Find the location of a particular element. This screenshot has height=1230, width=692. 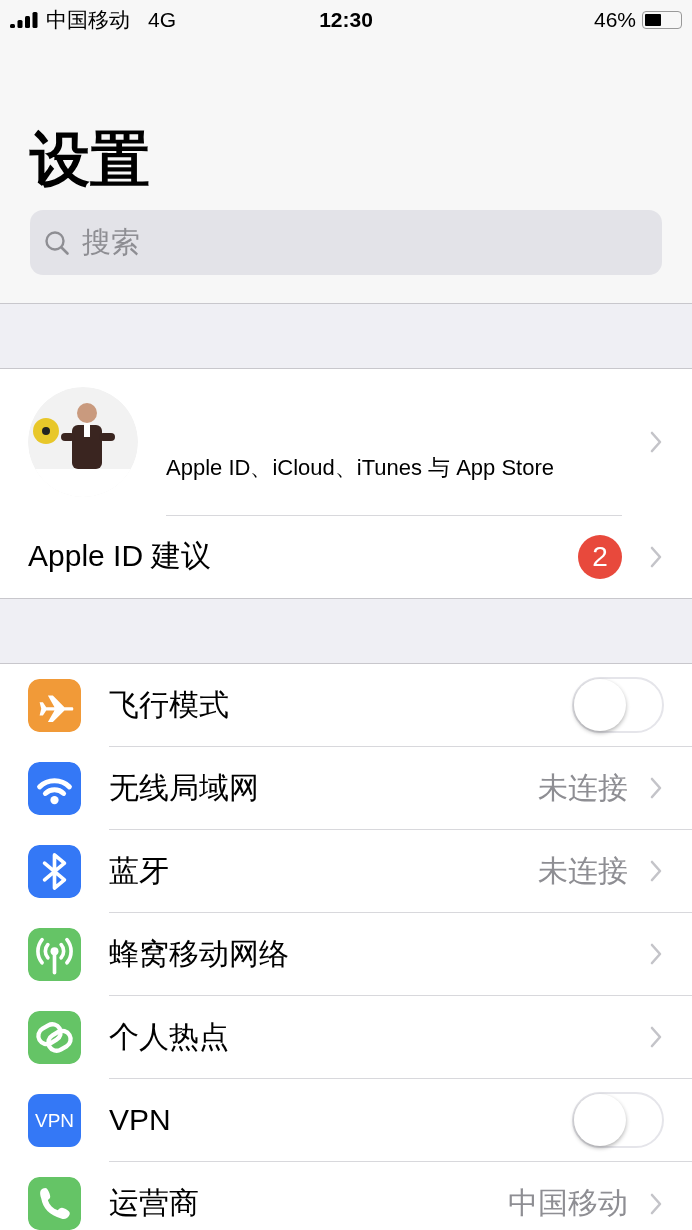

clock-time: 12:30 is located at coordinates (346, 20).